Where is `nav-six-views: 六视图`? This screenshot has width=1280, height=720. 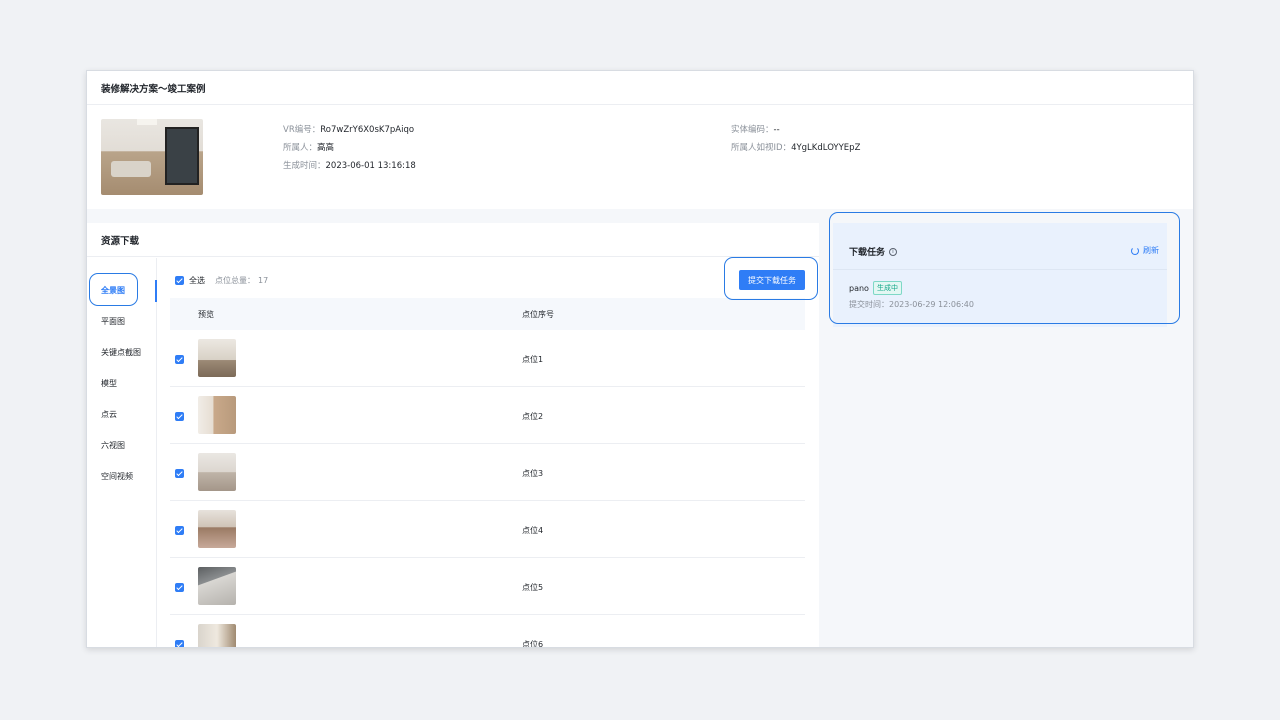 nav-six-views: 六视图 is located at coordinates (113, 445).